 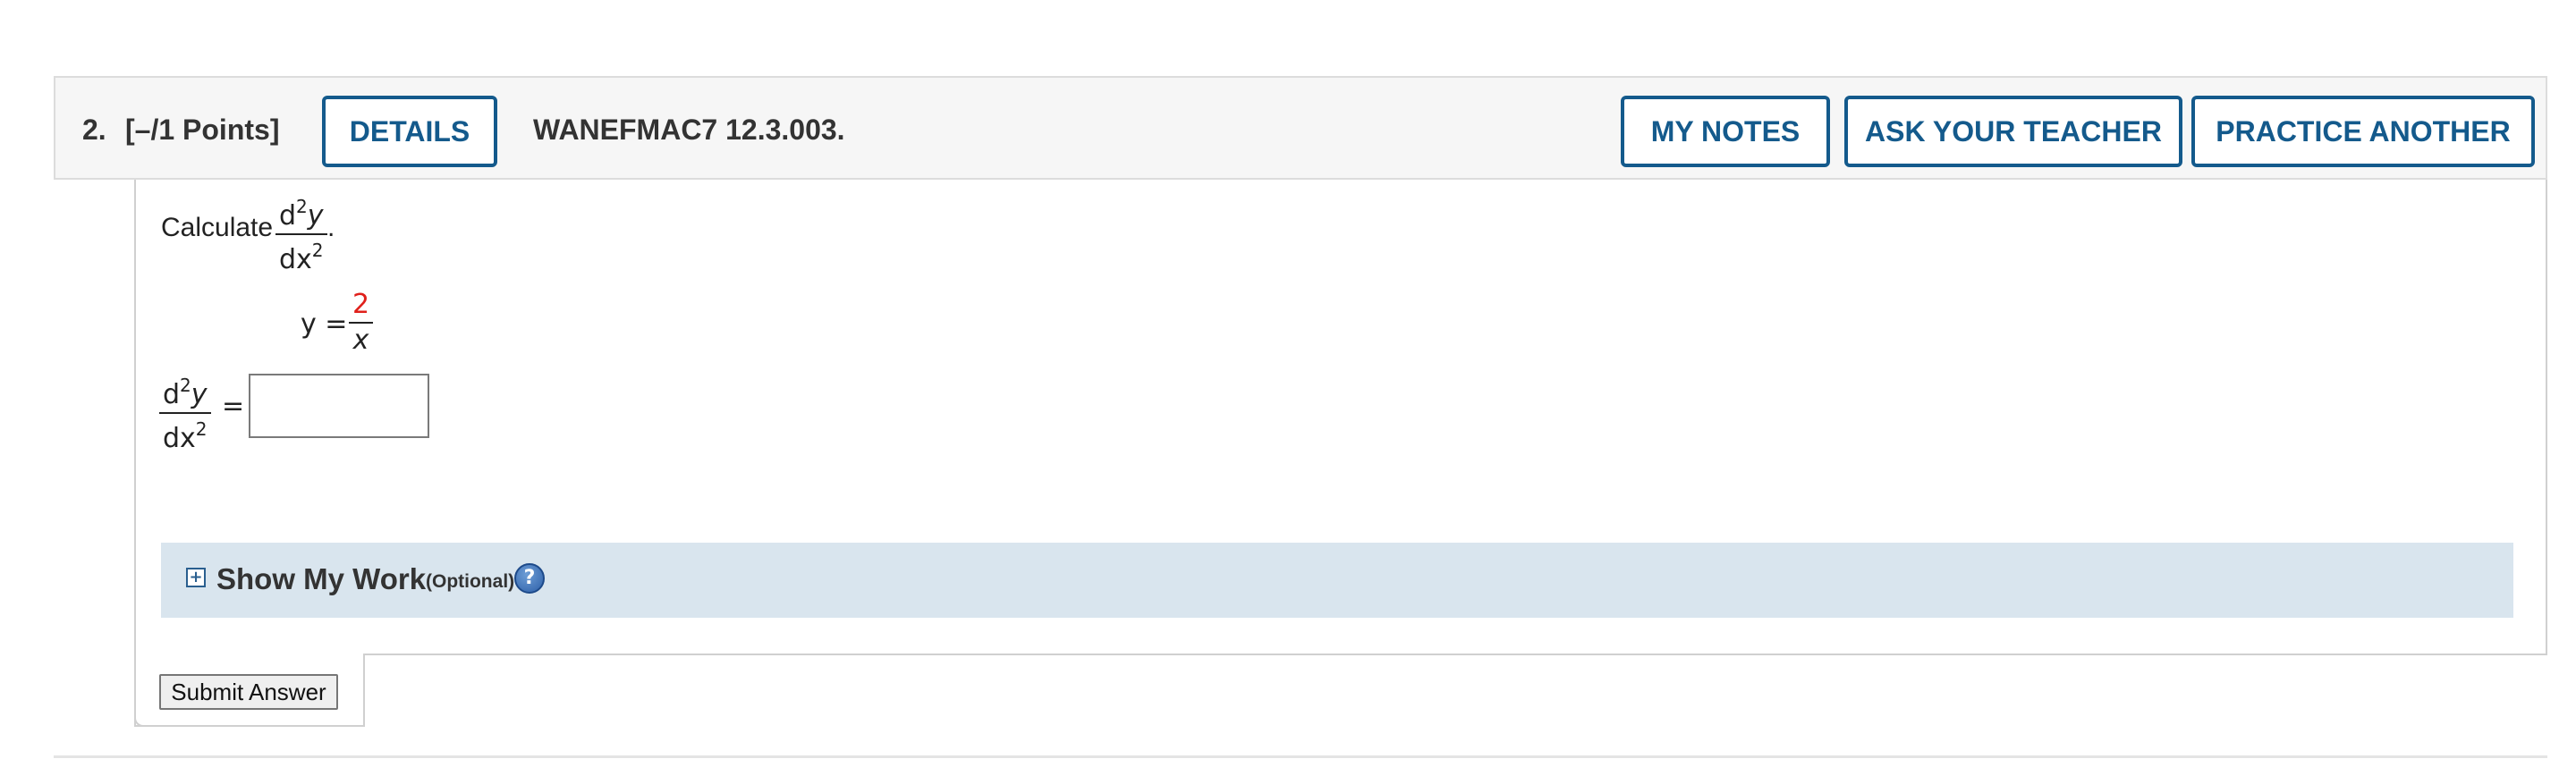 I want to click on question-points: [–/1 Points], so click(x=202, y=130).